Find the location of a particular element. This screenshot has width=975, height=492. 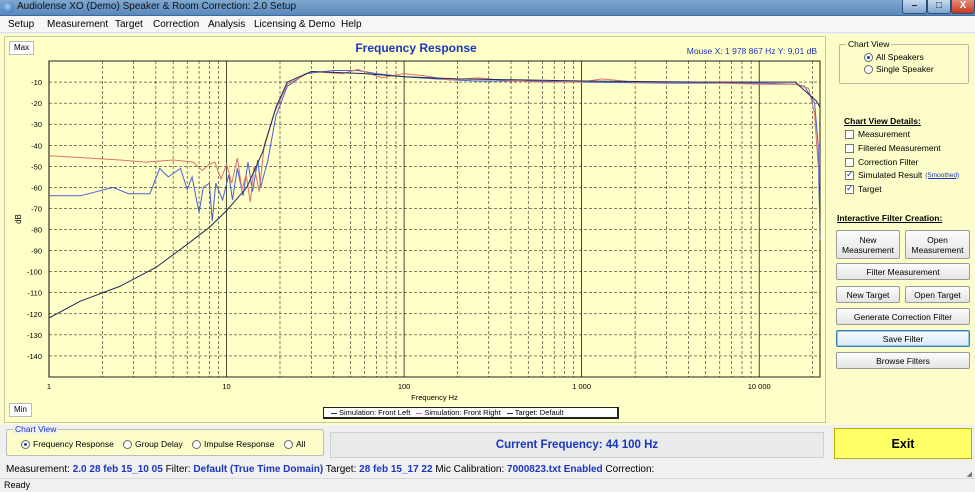

mouse-readout: Mouse X: 1 978 867 Hz Y: 9,01 dB is located at coordinates (751, 51).